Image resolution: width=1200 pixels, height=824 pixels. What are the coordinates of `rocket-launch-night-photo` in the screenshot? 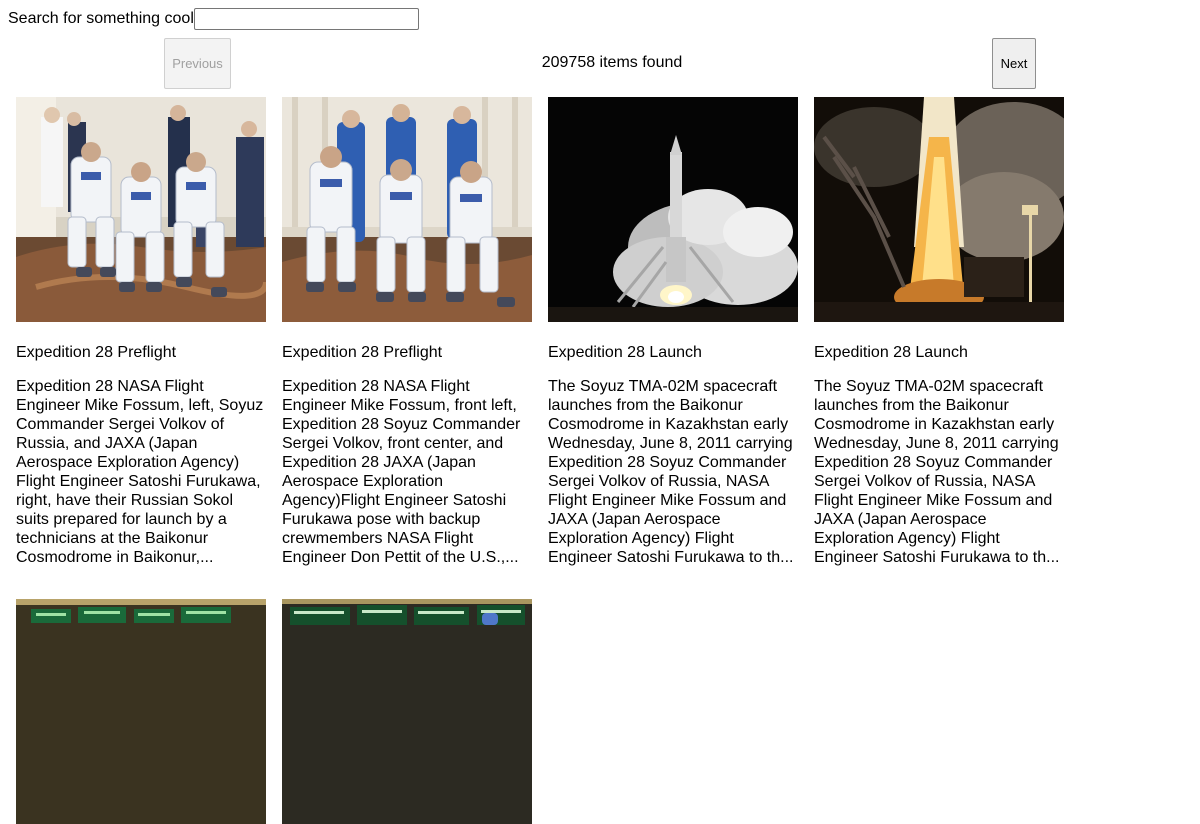 It's located at (673, 209).